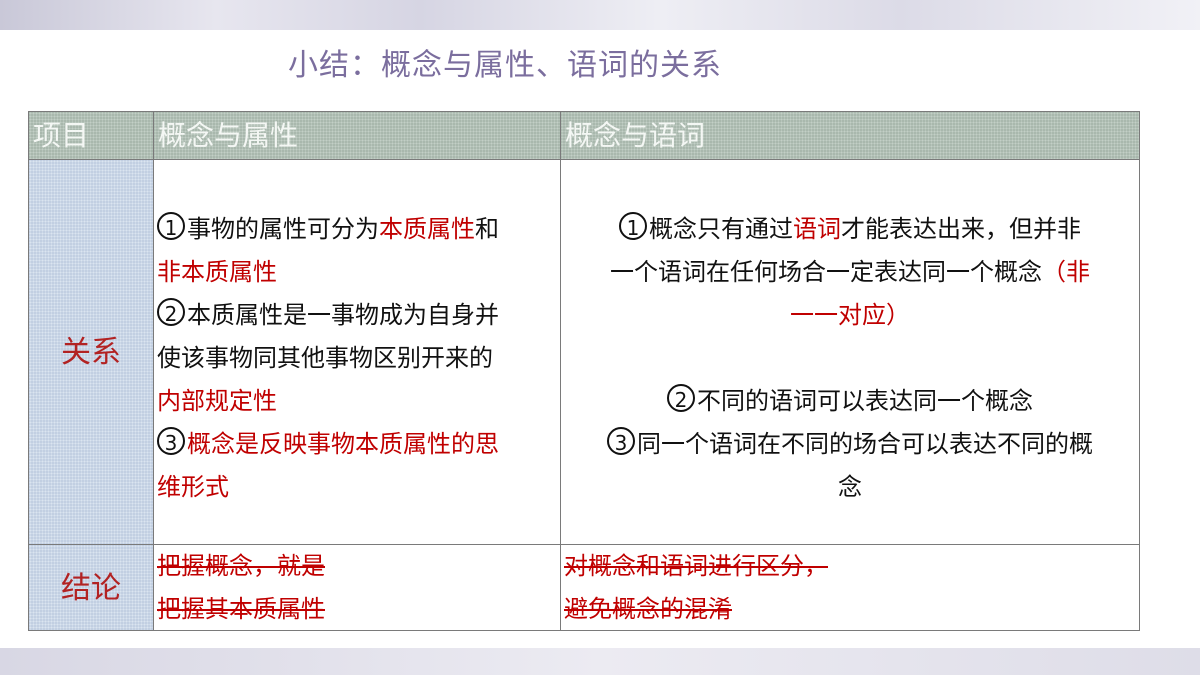 This screenshot has width=1200, height=675. Describe the element at coordinates (325, 358) in the screenshot. I see `relation-attr-point-2-cont: 使该事物同其他事物区别开来的` at that location.